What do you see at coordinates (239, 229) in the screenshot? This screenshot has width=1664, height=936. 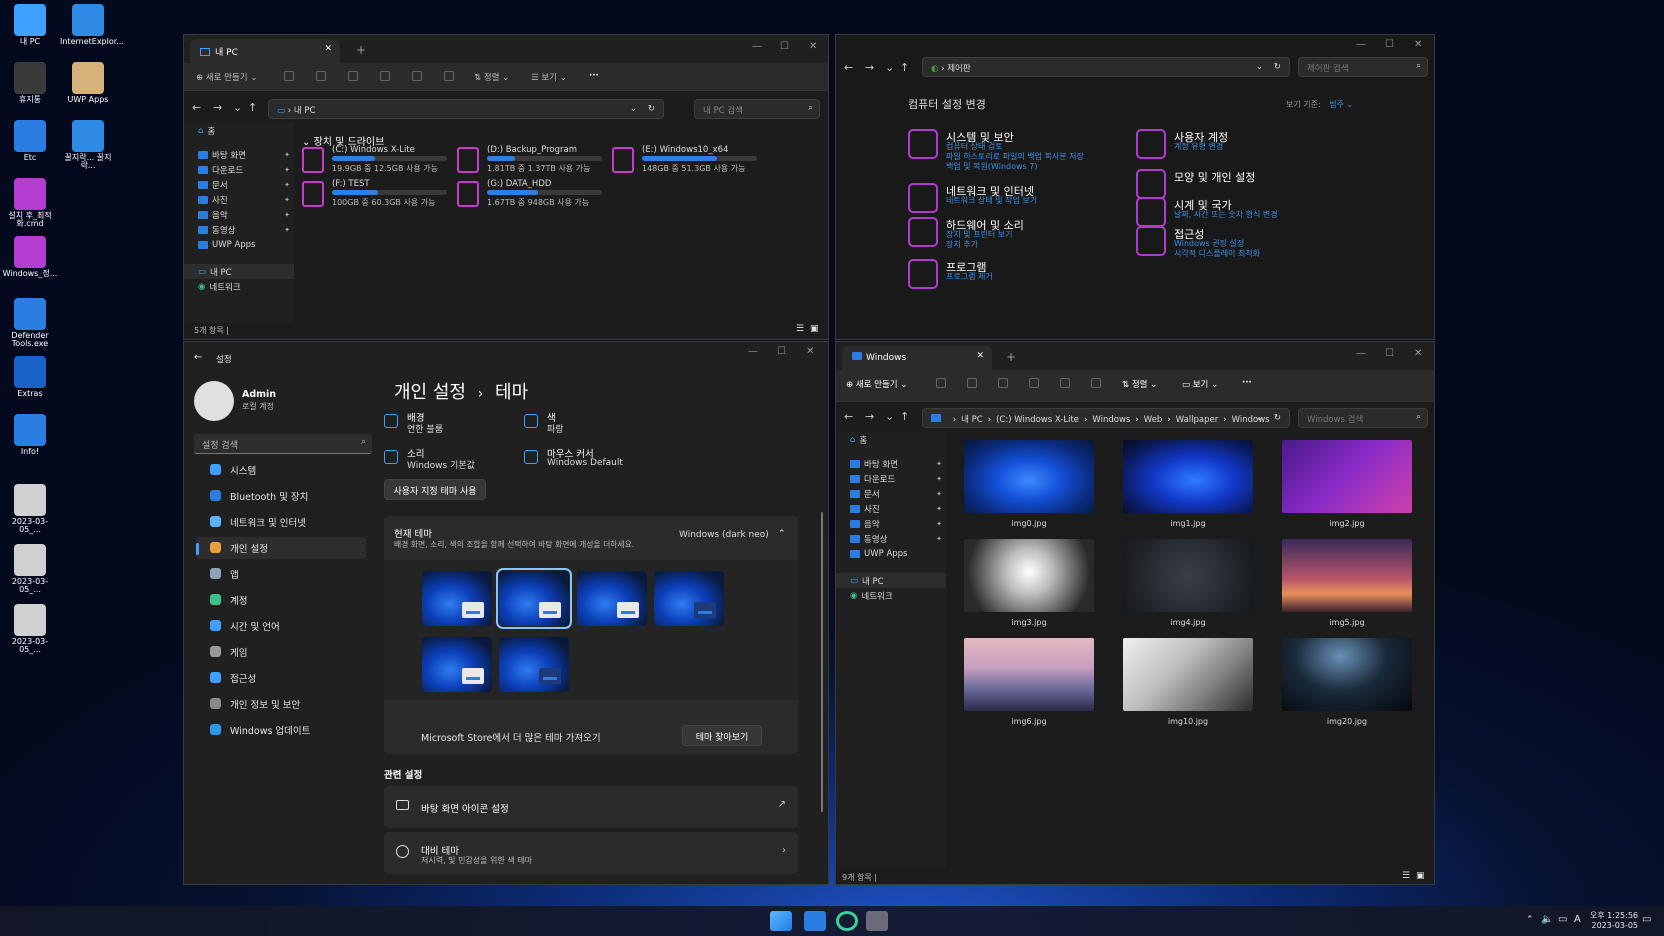 I see `nav-quick-item: 동영상 ✦` at bounding box center [239, 229].